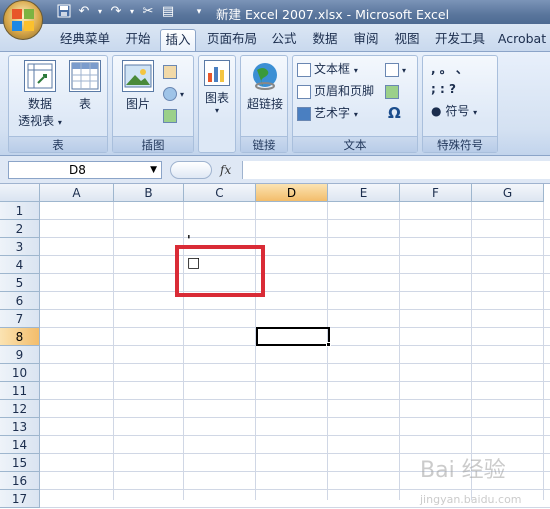 The height and width of the screenshot is (509, 550). Describe the element at coordinates (168, 12) in the screenshot. I see `paste-icon: ▤` at that location.